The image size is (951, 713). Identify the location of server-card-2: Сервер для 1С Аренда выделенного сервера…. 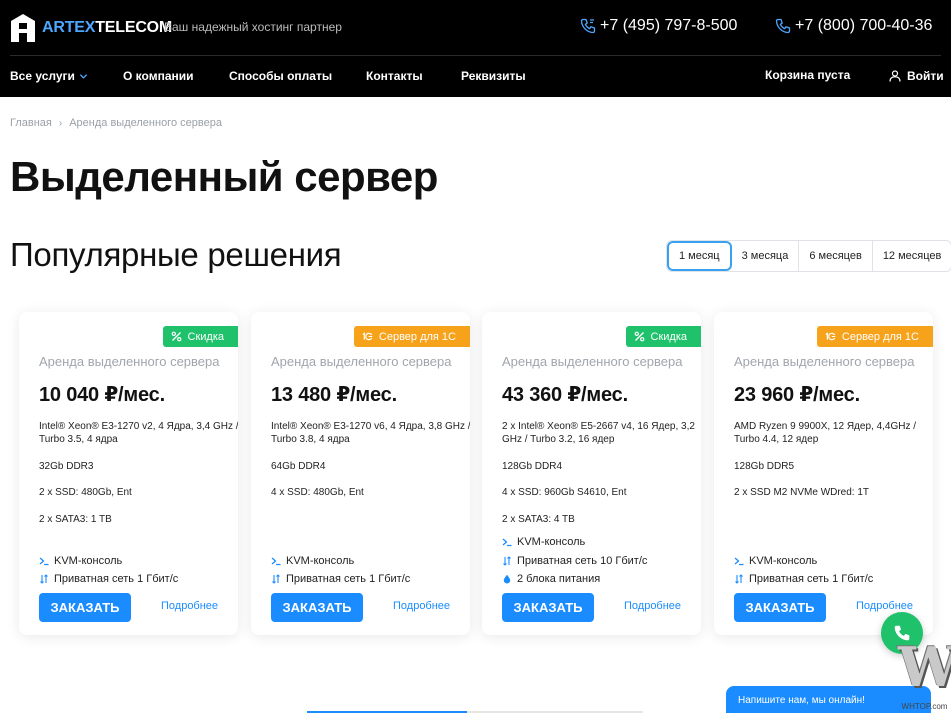
(360, 473).